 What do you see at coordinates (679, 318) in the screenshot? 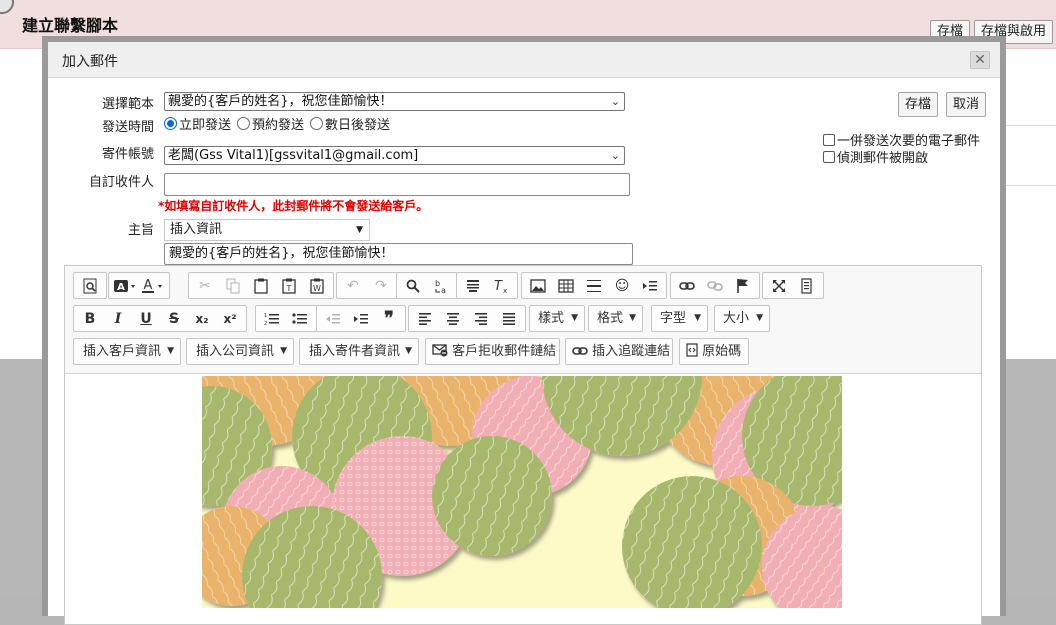
I see `font-dropdown: 字型 ▼` at bounding box center [679, 318].